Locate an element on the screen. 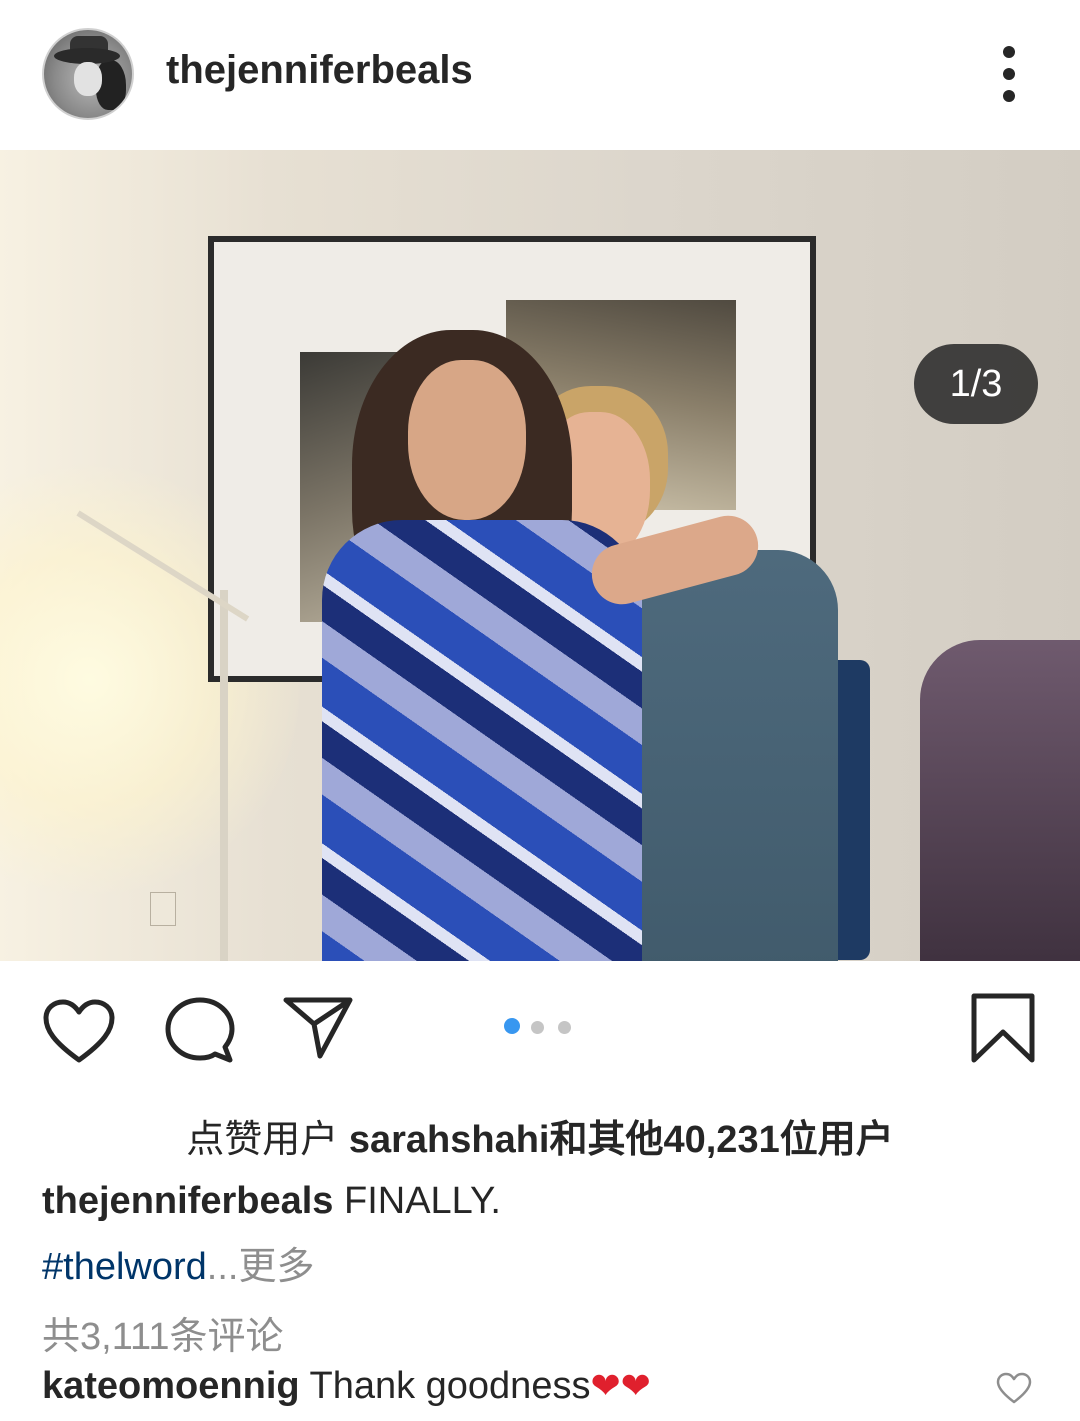 Image resolution: width=1080 pixels, height=1421 pixels. caption: thejenniferbeals FINALLY. is located at coordinates (271, 1201).